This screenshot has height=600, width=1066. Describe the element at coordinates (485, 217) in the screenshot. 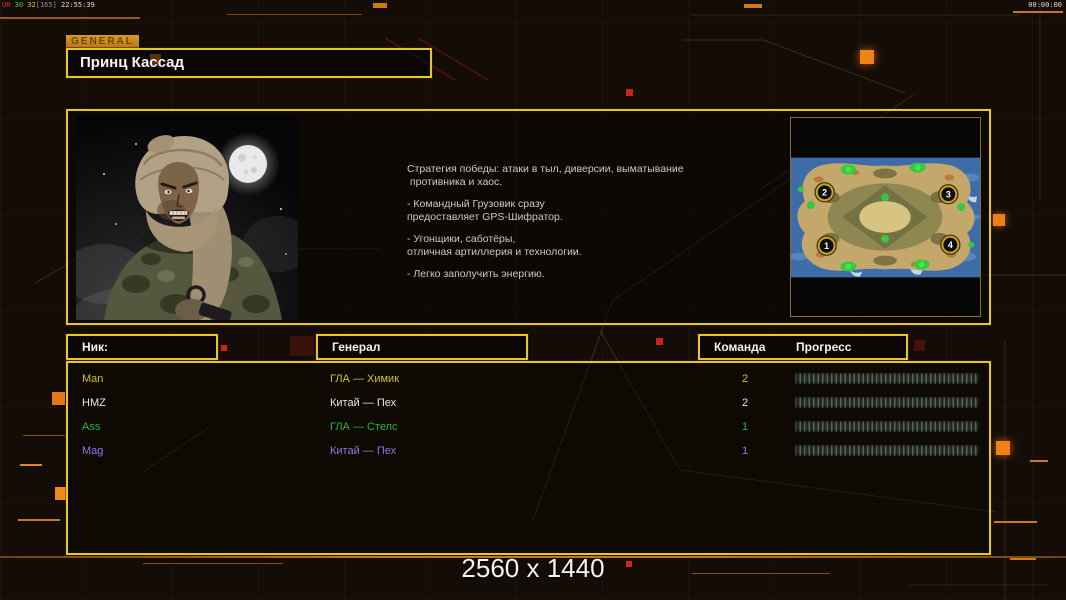

I see `strategy-line: предоставляет GPS-Шифратор.` at that location.